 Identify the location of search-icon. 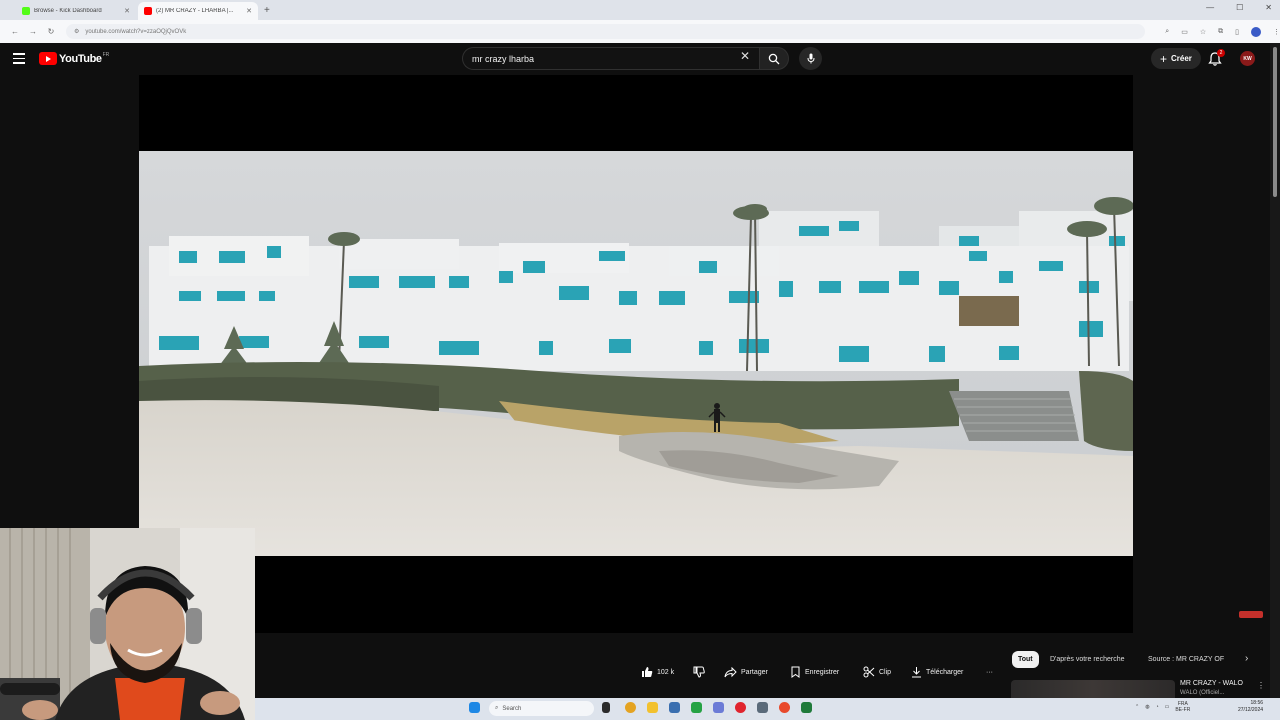
(774, 58).